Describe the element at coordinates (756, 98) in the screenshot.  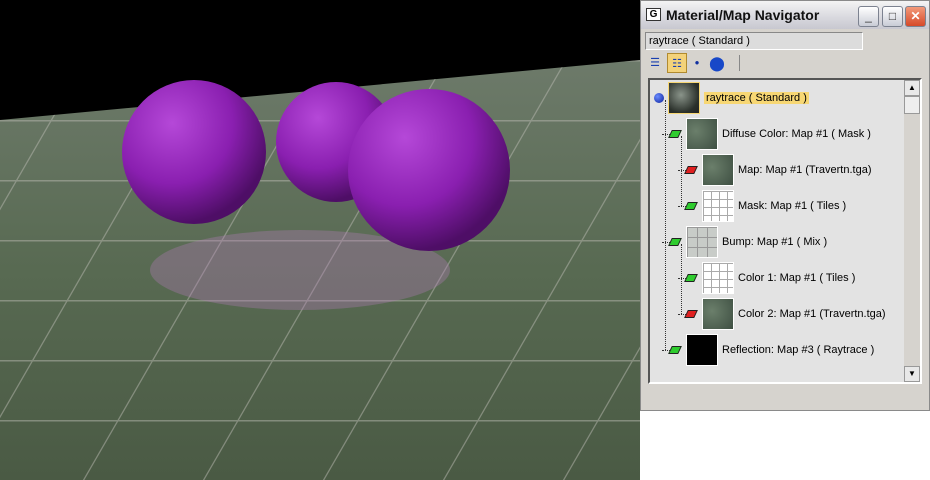
I see `tree-node-label: raytrace ( Standard )` at that location.